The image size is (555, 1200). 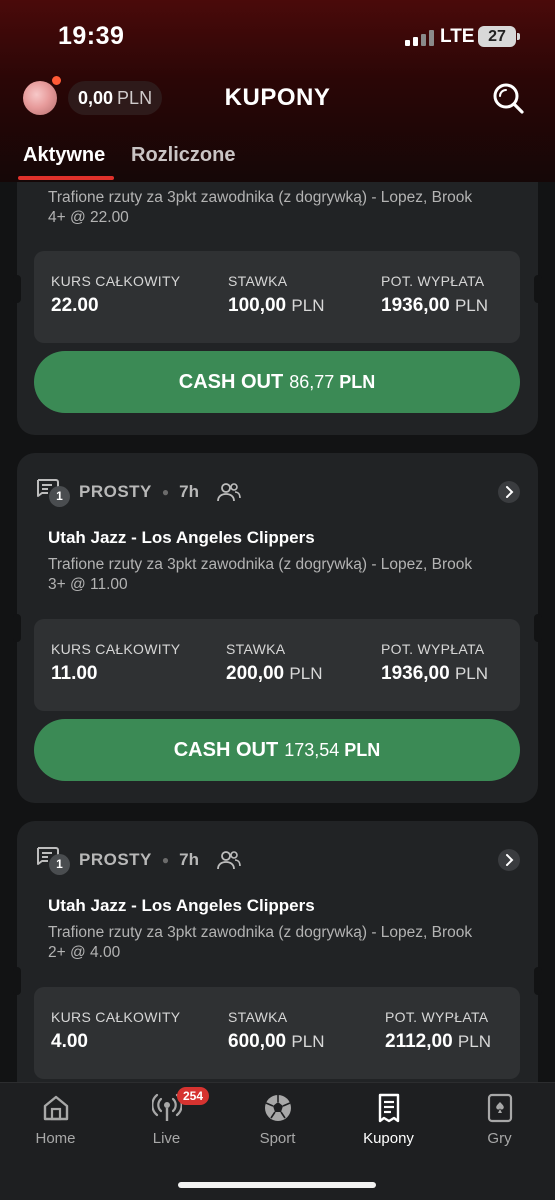 I want to click on home-indicator, so click(x=277, y=1185).